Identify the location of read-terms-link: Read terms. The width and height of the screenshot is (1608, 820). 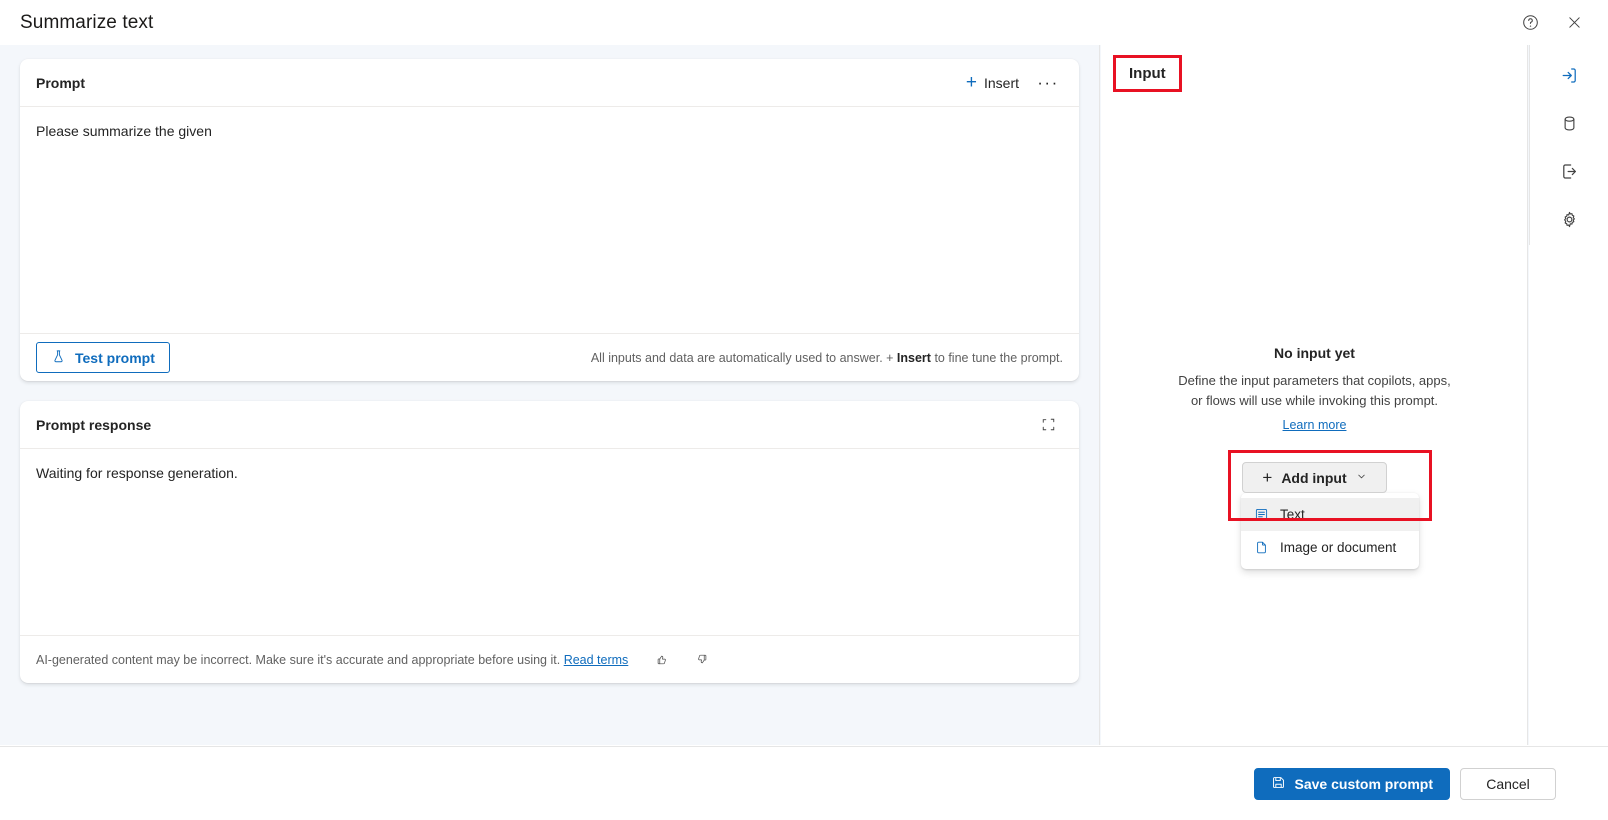
(596, 660).